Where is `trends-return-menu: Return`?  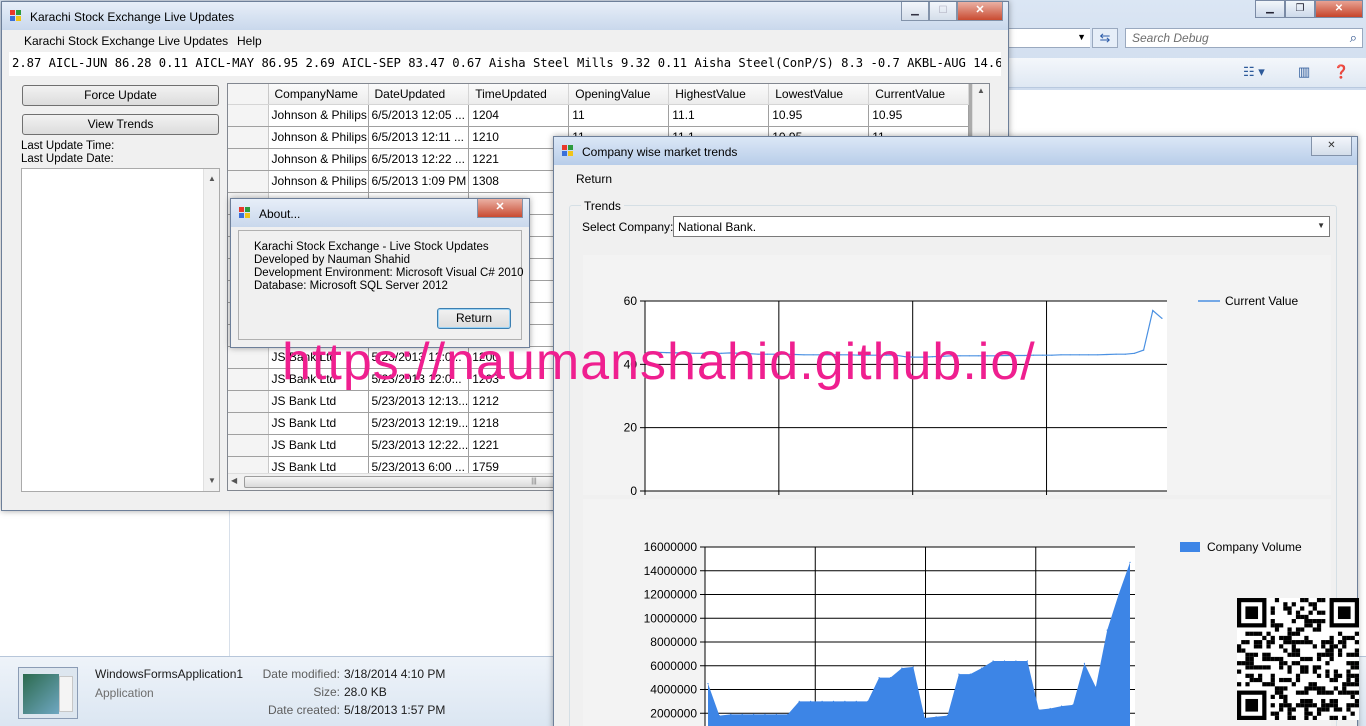
trends-return-menu: Return is located at coordinates (594, 179).